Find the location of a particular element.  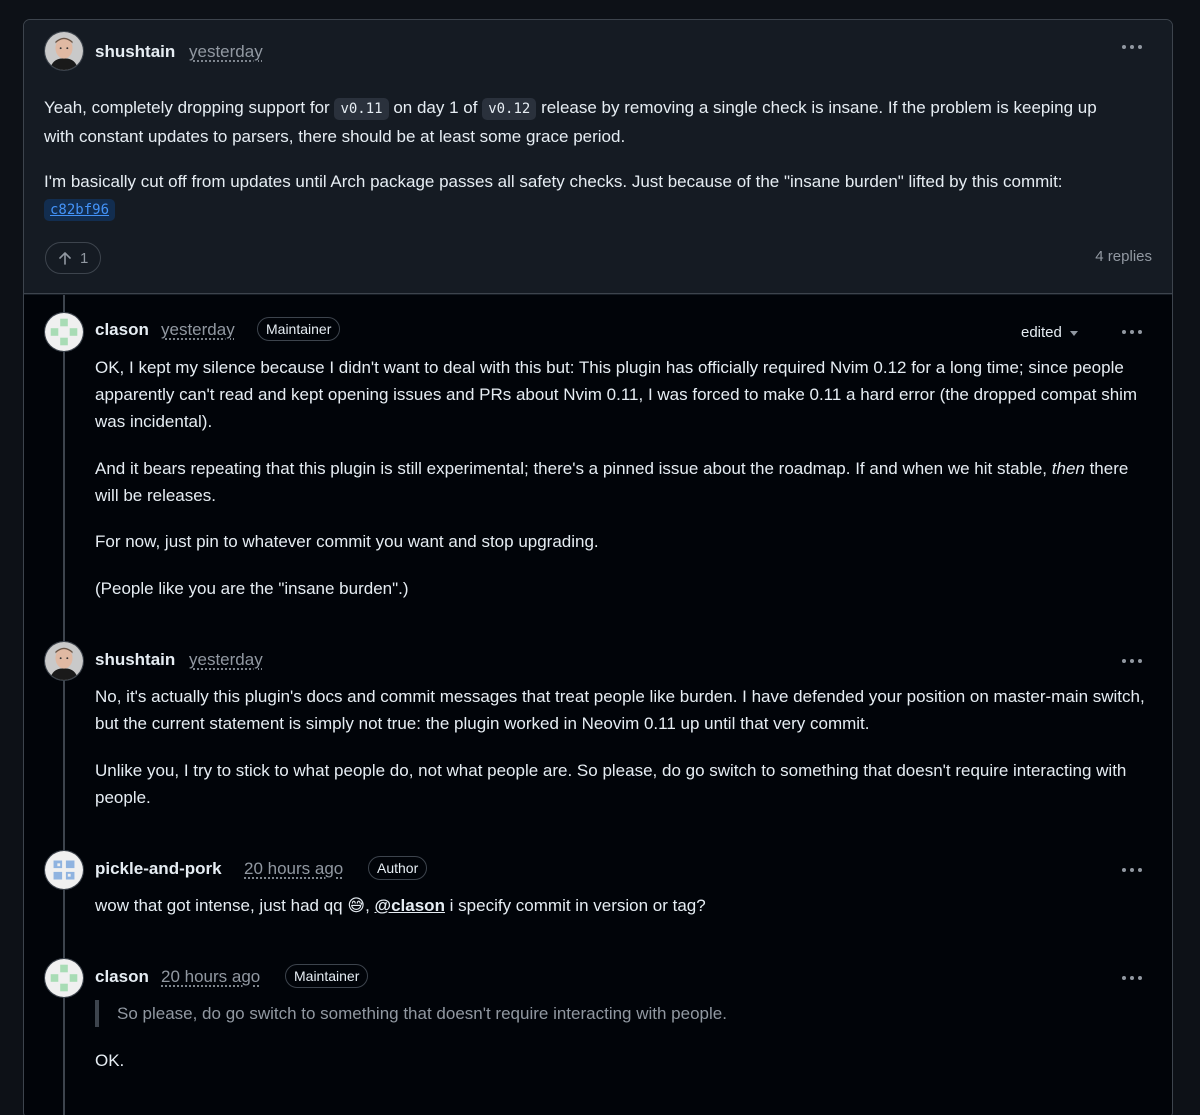

comment-timestamp: yesterday is located at coordinates (226, 52).